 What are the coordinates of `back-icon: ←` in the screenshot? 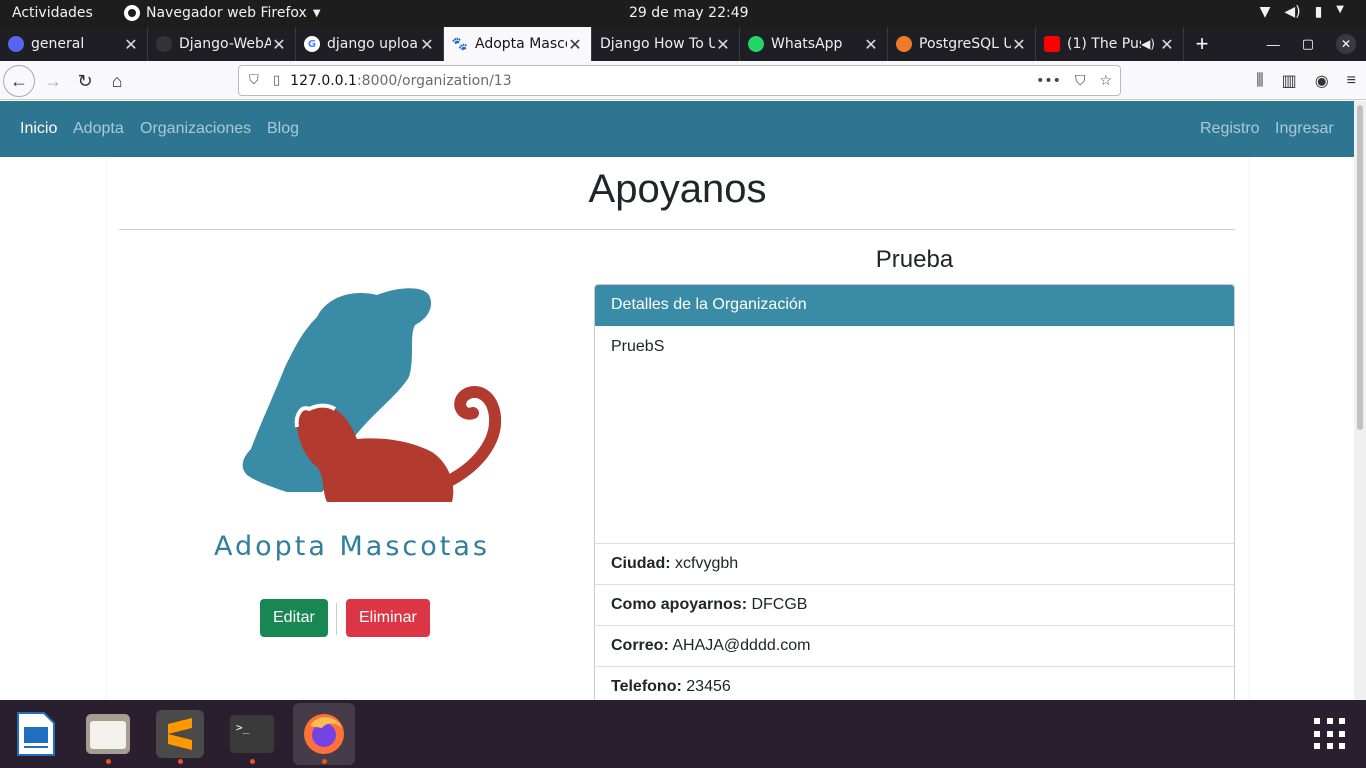 It's located at (19, 81).